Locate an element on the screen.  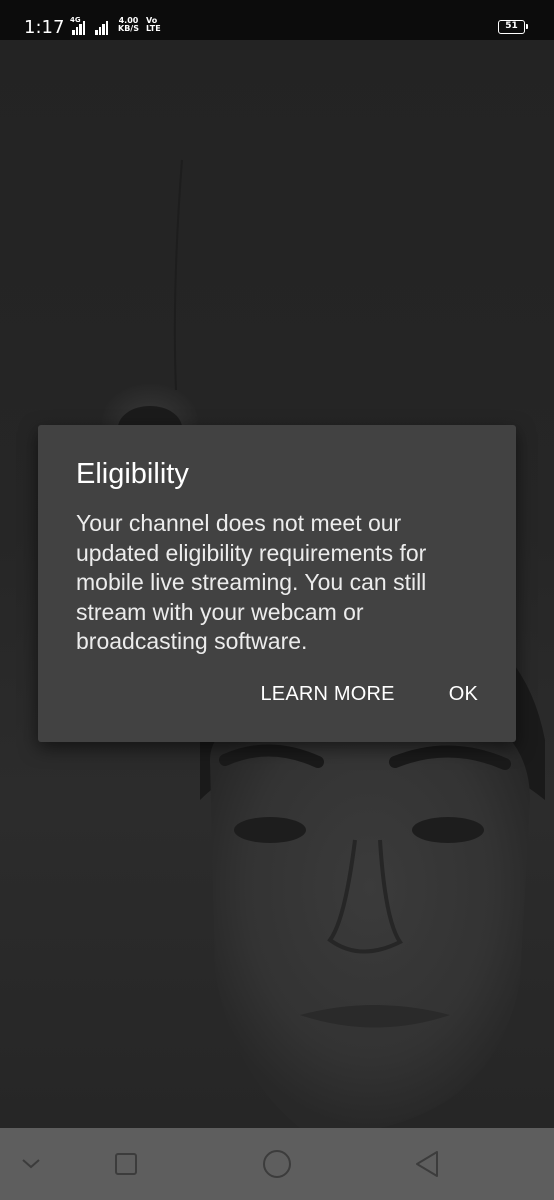
dialog-title: Eligibility is located at coordinates (132, 474).